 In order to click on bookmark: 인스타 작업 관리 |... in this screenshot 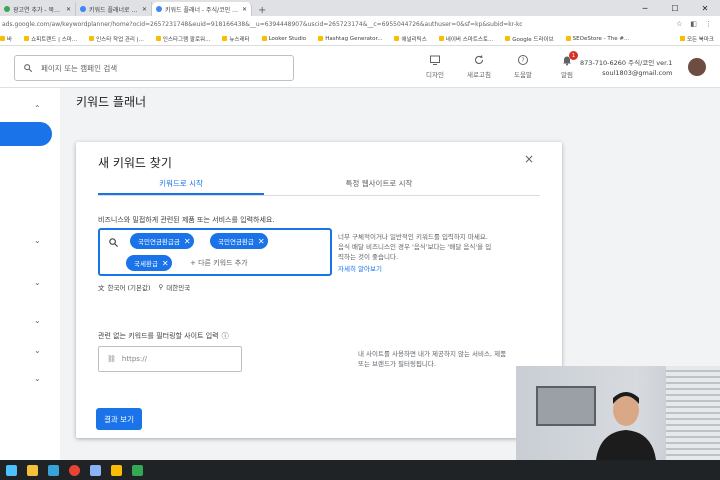, I will do `click(116, 39)`.